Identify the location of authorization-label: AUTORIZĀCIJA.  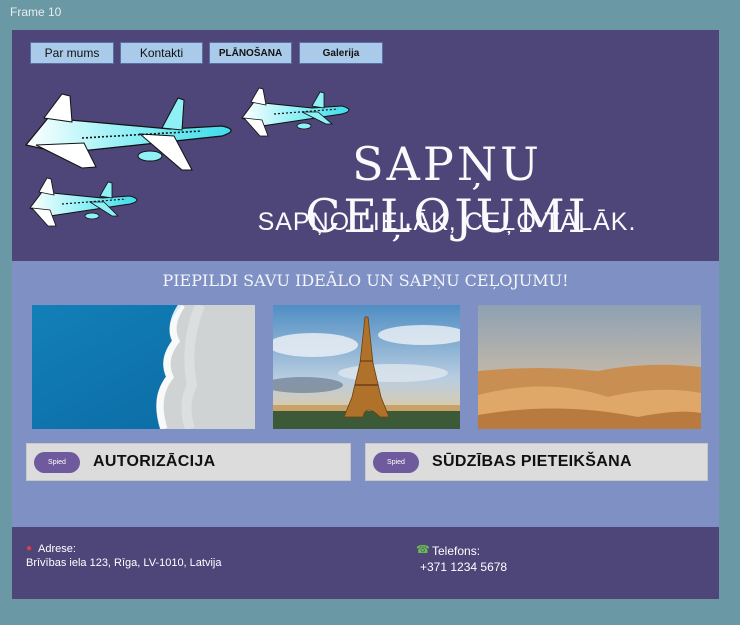
(154, 461).